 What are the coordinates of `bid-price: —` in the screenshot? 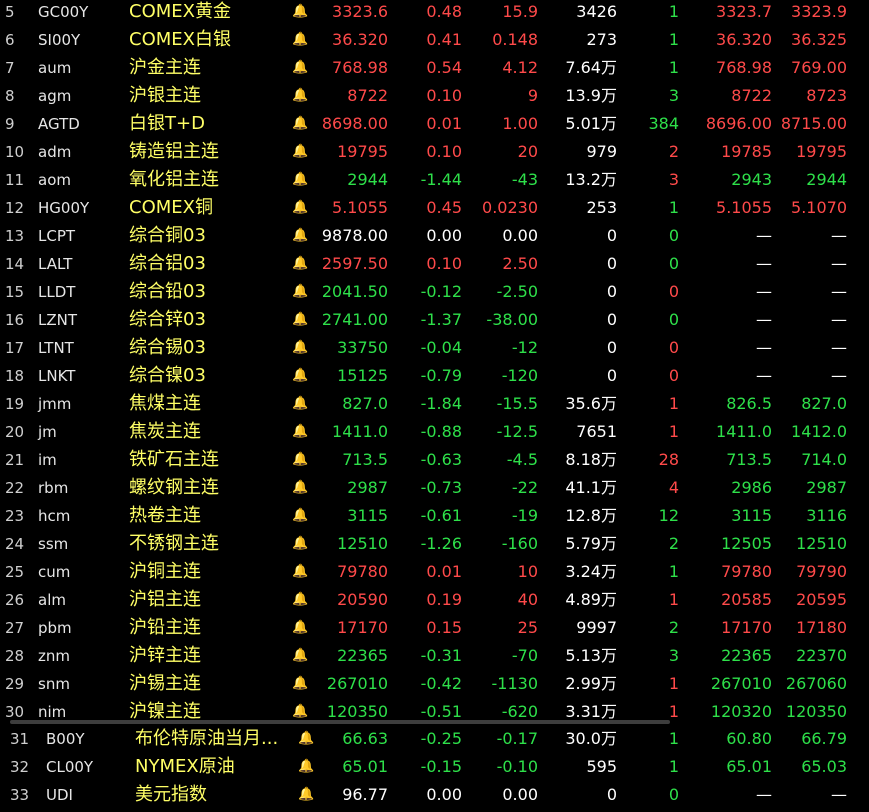 It's located at (764, 794).